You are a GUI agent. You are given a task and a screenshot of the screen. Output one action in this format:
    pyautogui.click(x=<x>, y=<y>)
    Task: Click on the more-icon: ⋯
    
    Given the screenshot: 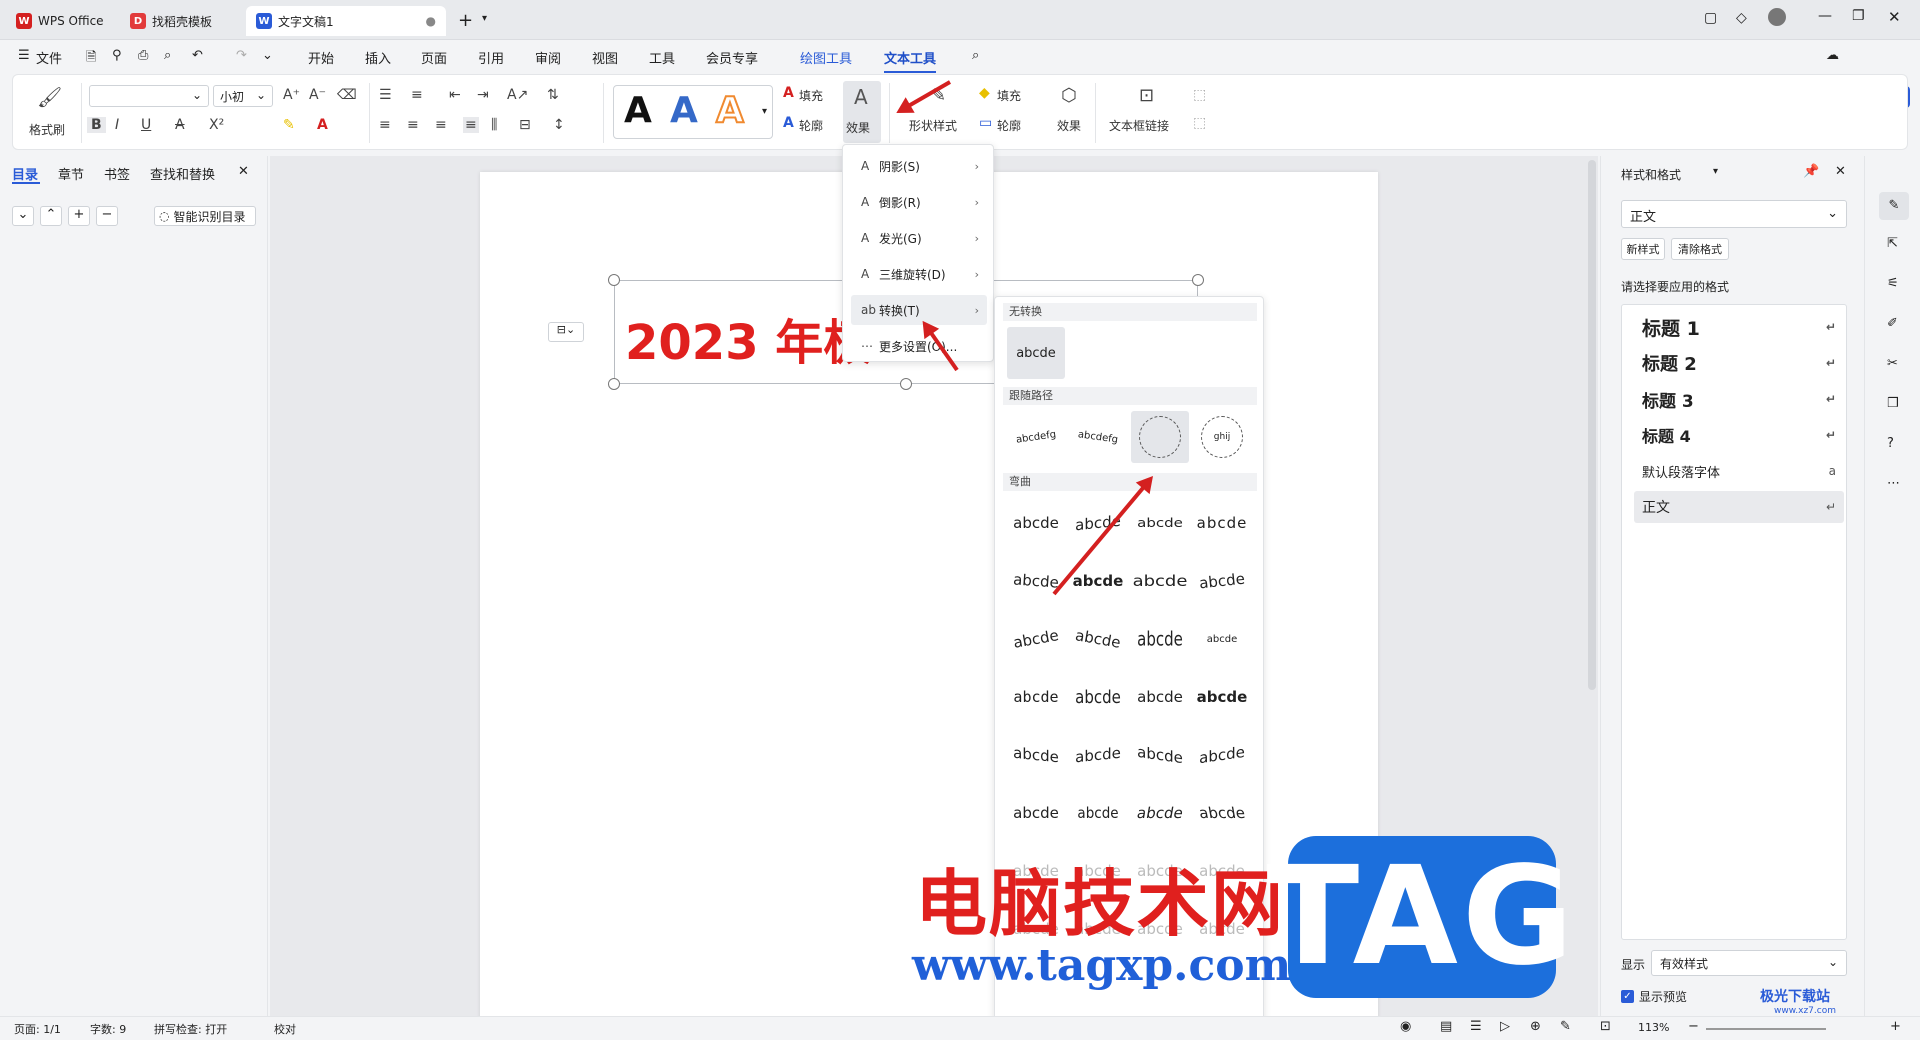 What is the action you would take?
    pyautogui.click(x=1893, y=483)
    